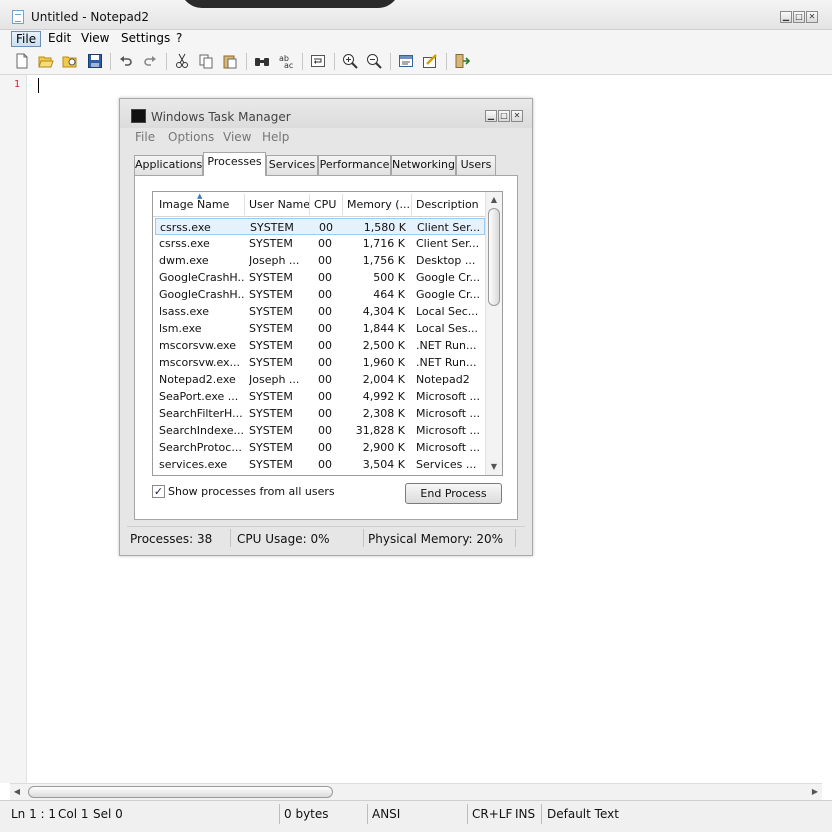  Describe the element at coordinates (494, 200) in the screenshot. I see `scroll-up-icon: ▲` at that location.